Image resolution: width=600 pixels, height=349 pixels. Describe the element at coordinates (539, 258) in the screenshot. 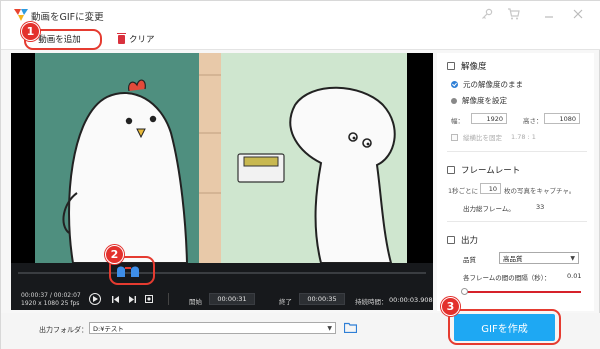

I see `quality-select: 高品質 ▼` at that location.